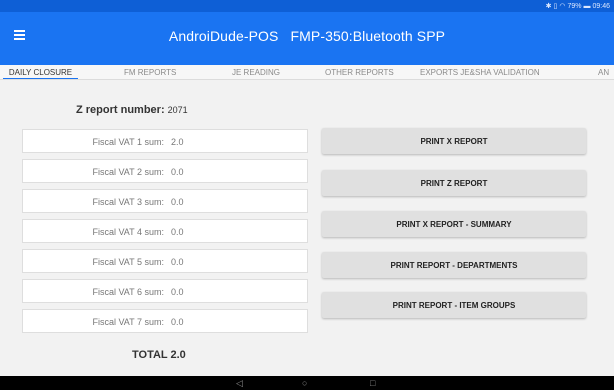 The width and height of the screenshot is (614, 390). I want to click on app-title: AndroiDude-POS FMP-350:Bluetooth SPP, so click(307, 36).